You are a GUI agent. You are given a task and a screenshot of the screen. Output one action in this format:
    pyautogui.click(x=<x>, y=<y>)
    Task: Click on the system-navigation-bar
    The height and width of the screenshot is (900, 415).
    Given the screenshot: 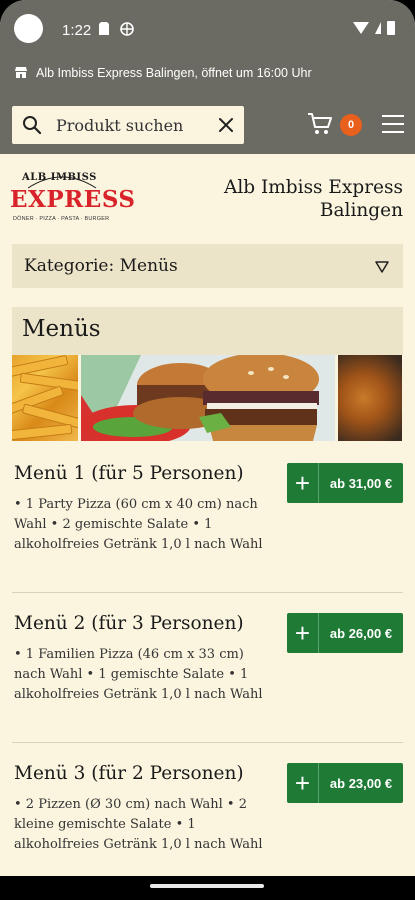 What is the action you would take?
    pyautogui.click(x=207, y=888)
    